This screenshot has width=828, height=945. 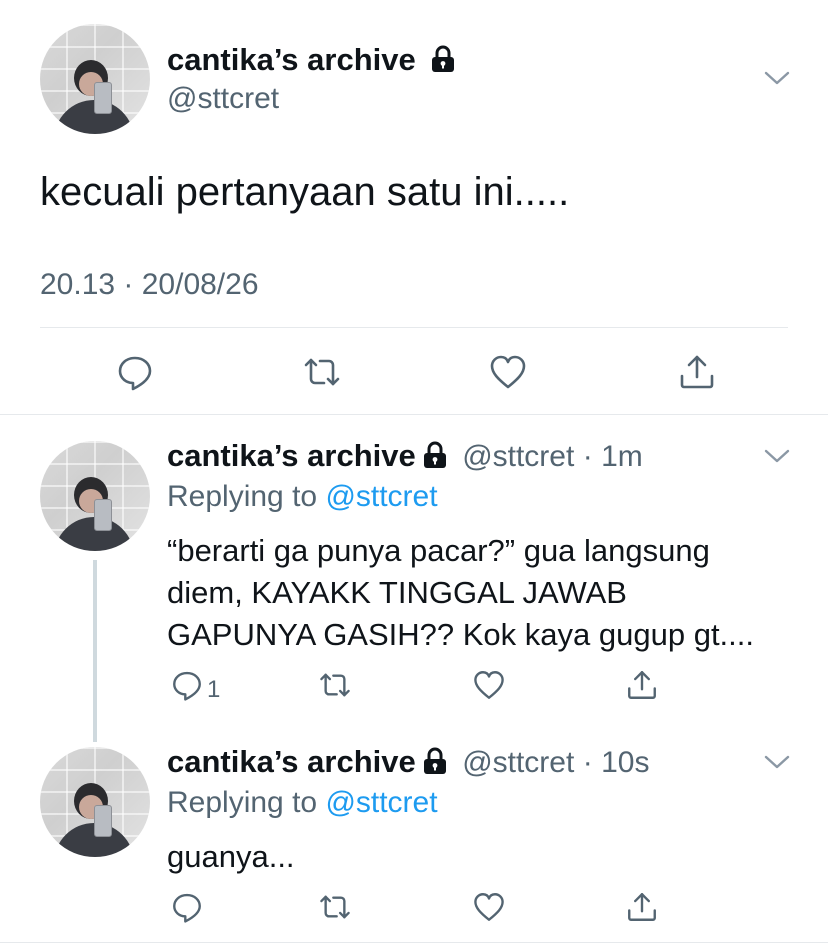 I want to click on reply-header: cantika’s archive @sttcret · 10s, so click(x=408, y=762).